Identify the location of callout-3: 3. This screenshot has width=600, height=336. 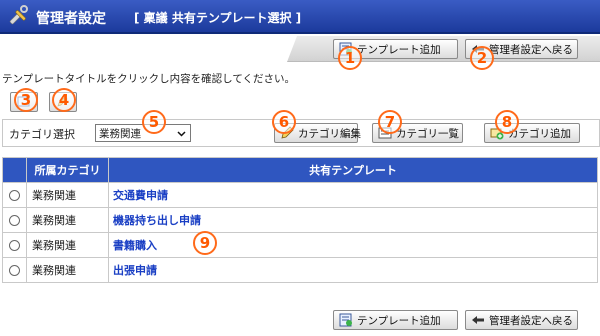
(26, 100).